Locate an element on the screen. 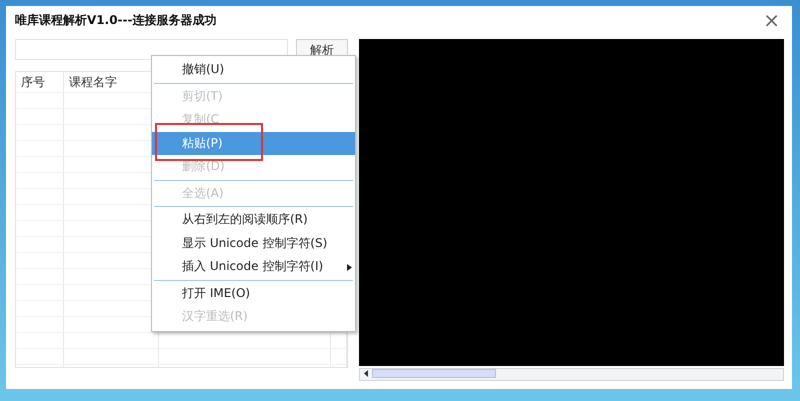  left-arrow-icon is located at coordinates (366, 373).